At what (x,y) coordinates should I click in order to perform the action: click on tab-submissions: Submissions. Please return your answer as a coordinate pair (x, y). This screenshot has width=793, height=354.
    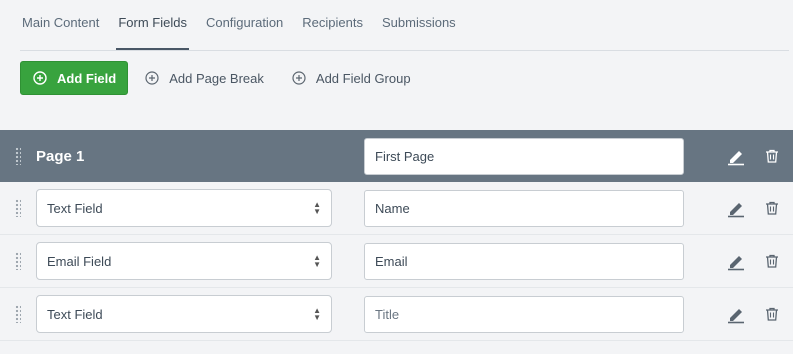
    Looking at the image, I should click on (419, 25).